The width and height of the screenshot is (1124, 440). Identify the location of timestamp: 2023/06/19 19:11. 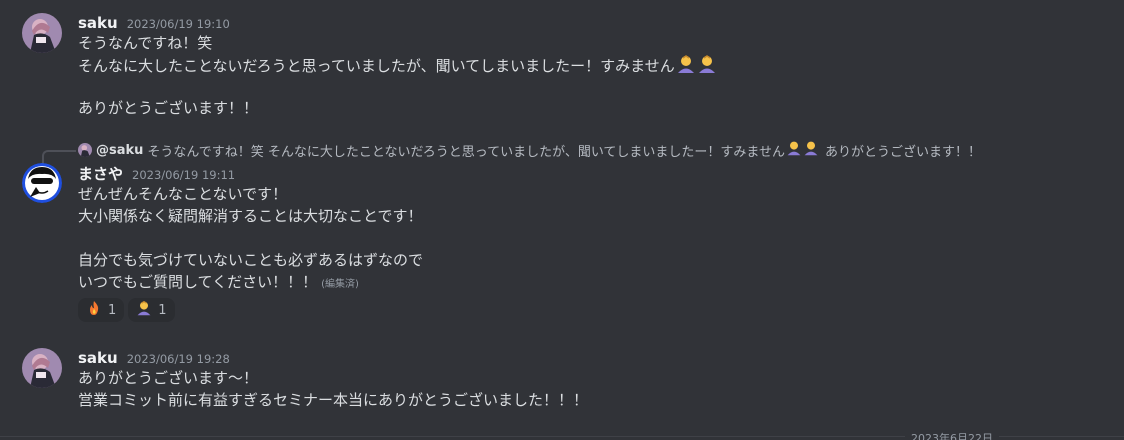
(184, 175).